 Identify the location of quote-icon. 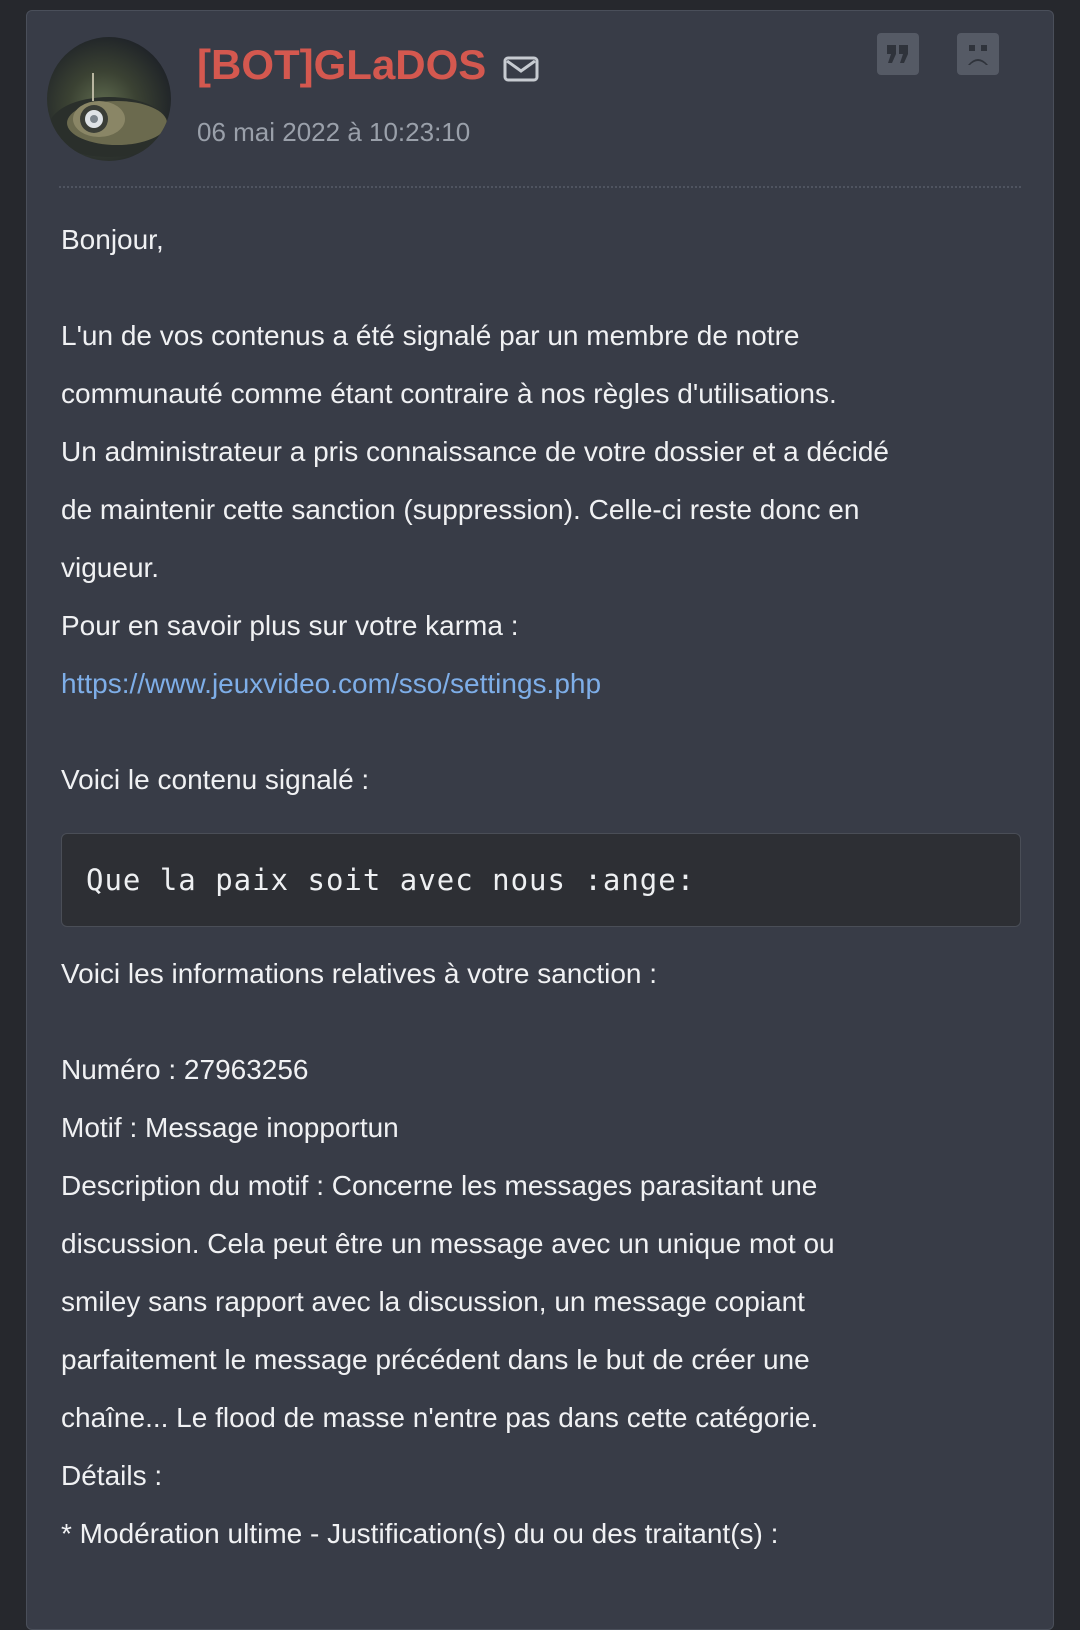
(897, 54).